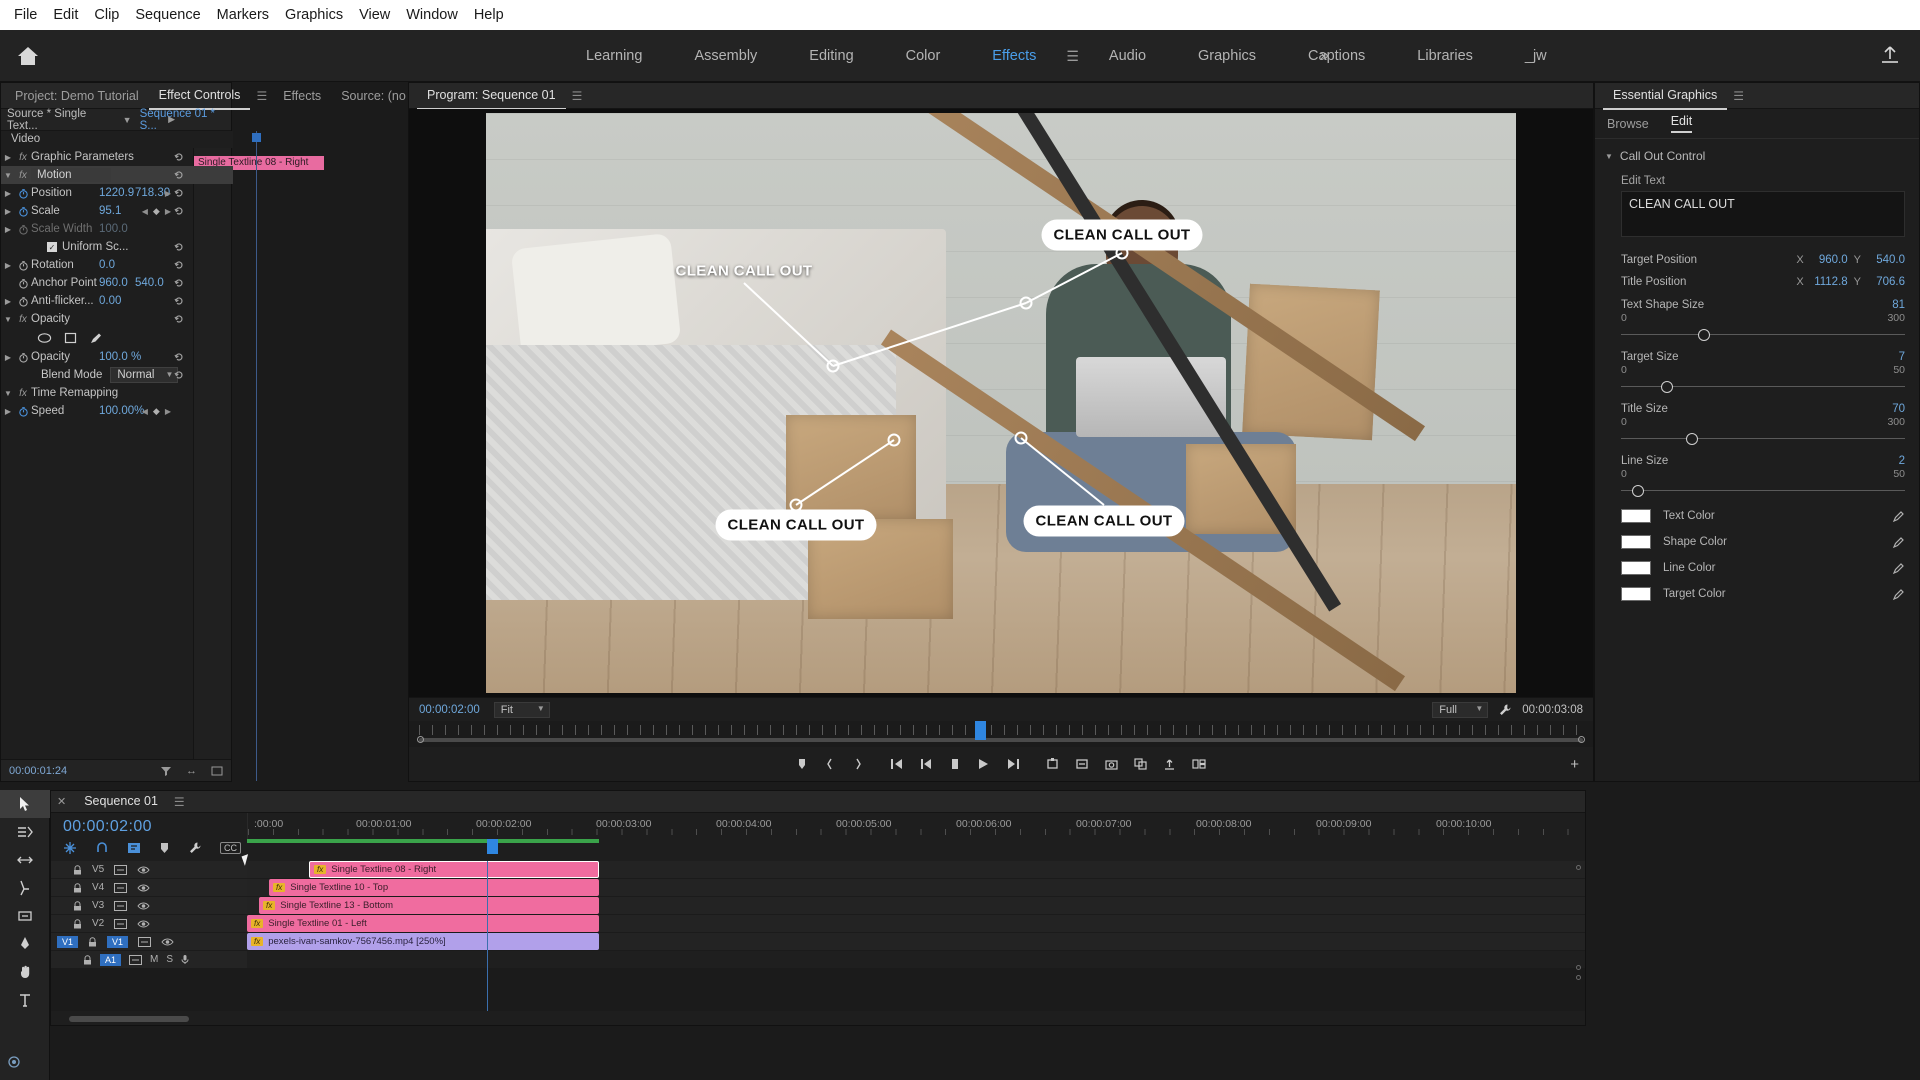 This screenshot has width=1920, height=1080. What do you see at coordinates (897, 764) in the screenshot?
I see `go-to-in-icon` at bounding box center [897, 764].